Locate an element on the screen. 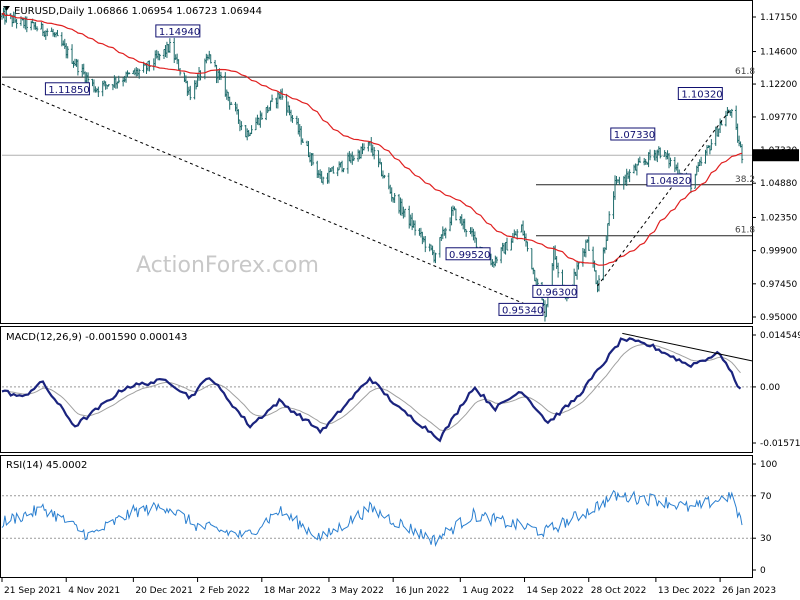 The image size is (800, 600). annotation-label: 1.14940 is located at coordinates (179, 32).